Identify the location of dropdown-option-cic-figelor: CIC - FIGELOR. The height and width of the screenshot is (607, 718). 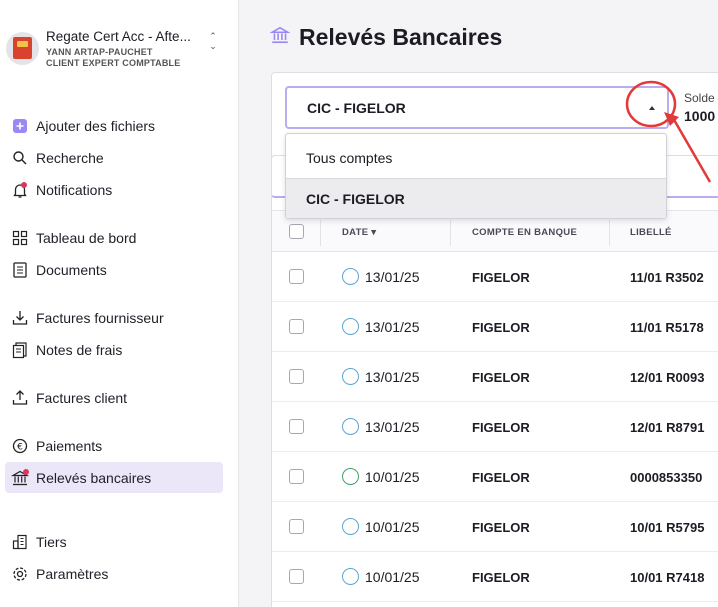
(476, 198).